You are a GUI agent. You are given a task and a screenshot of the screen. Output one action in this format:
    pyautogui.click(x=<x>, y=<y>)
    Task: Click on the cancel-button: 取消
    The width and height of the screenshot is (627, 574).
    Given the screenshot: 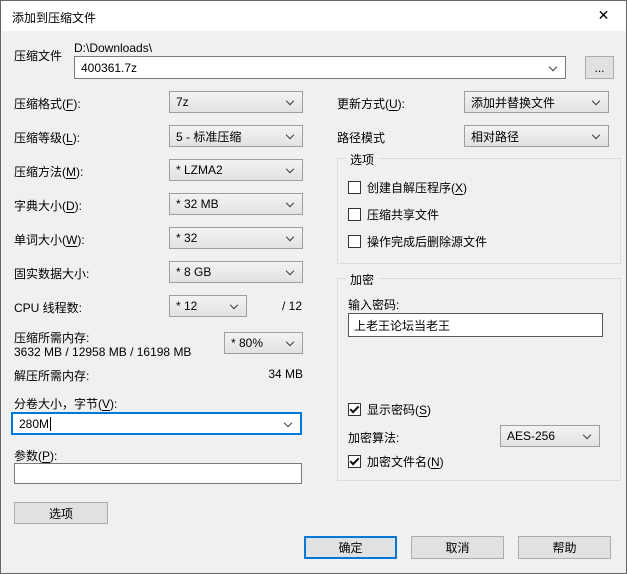 What is the action you would take?
    pyautogui.click(x=457, y=547)
    